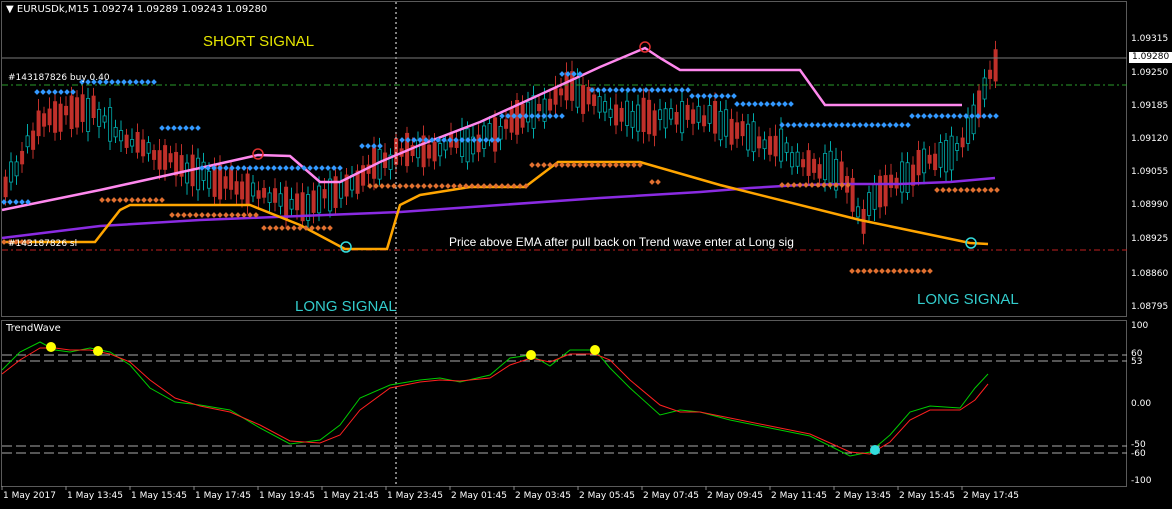  What do you see at coordinates (607, 496) in the screenshot?
I see `time-axis-label: 2 May 05:45` at bounding box center [607, 496].